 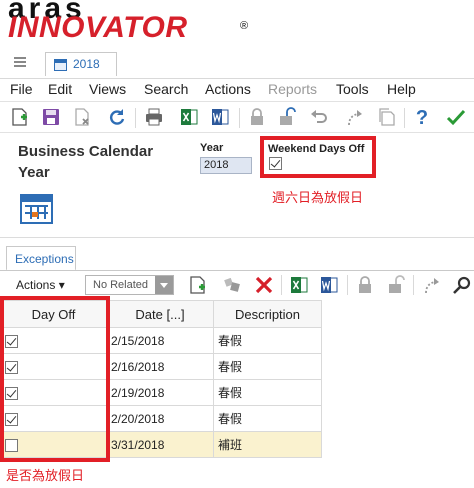 What do you see at coordinates (121, 285) in the screenshot?
I see `related-select-value: No Related` at bounding box center [121, 285].